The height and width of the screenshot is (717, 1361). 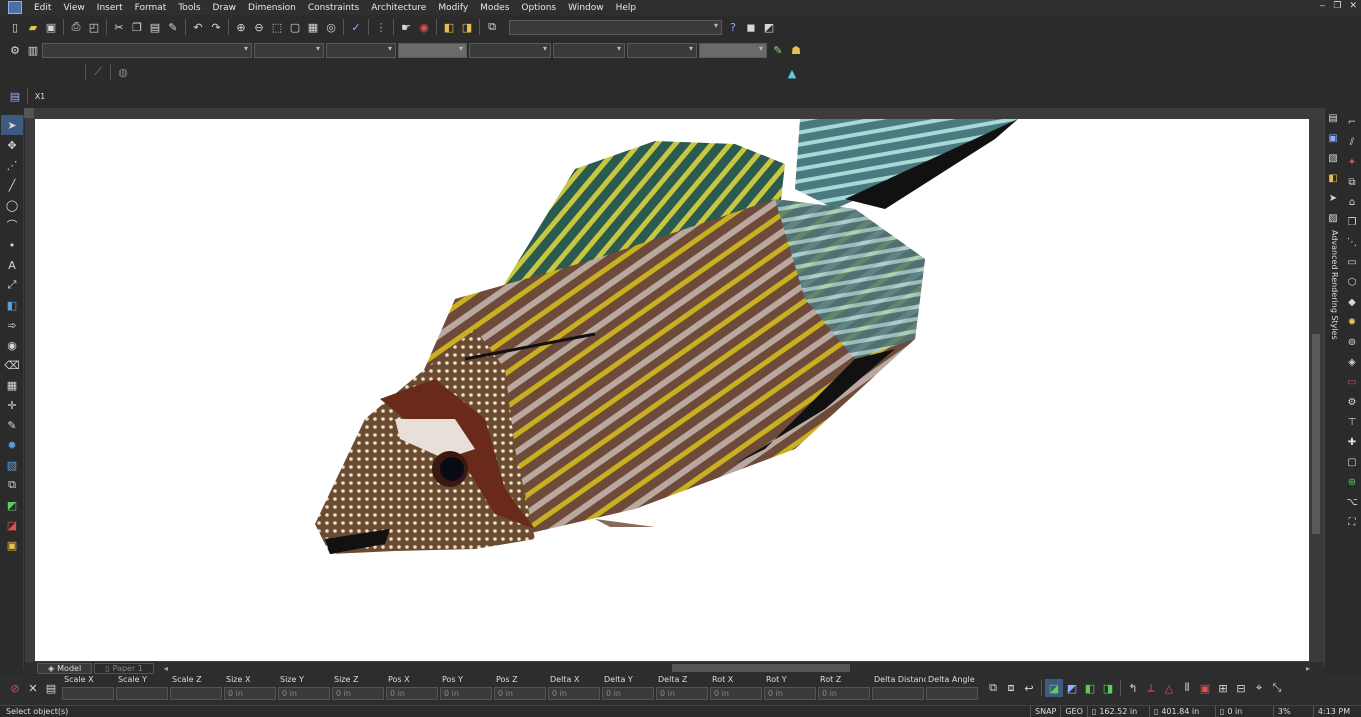 I want to click on panel-print-icon: ▤, so click(x=1333, y=118).